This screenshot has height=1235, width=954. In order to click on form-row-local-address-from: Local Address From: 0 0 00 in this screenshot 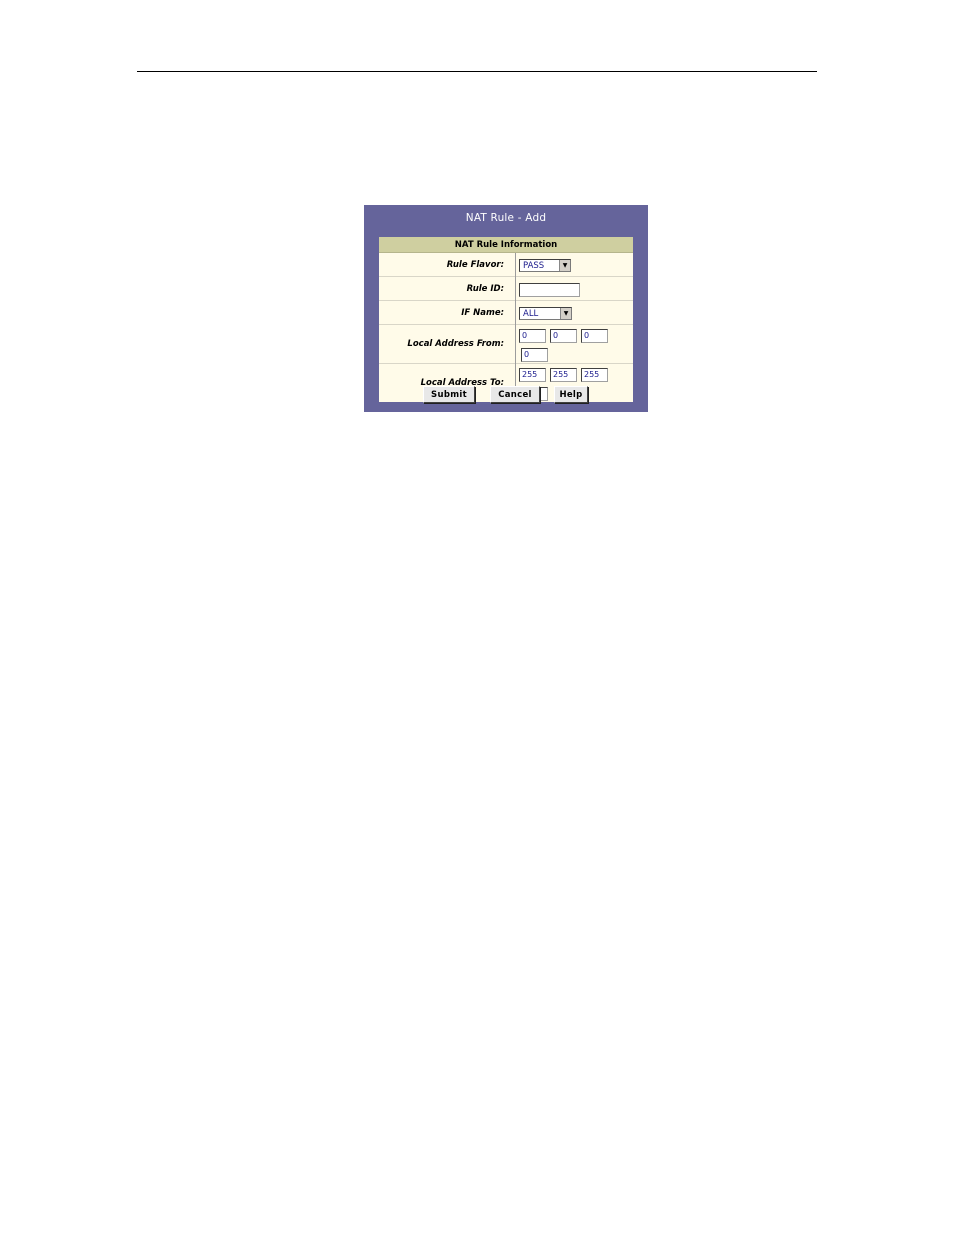, I will do `click(506, 344)`.